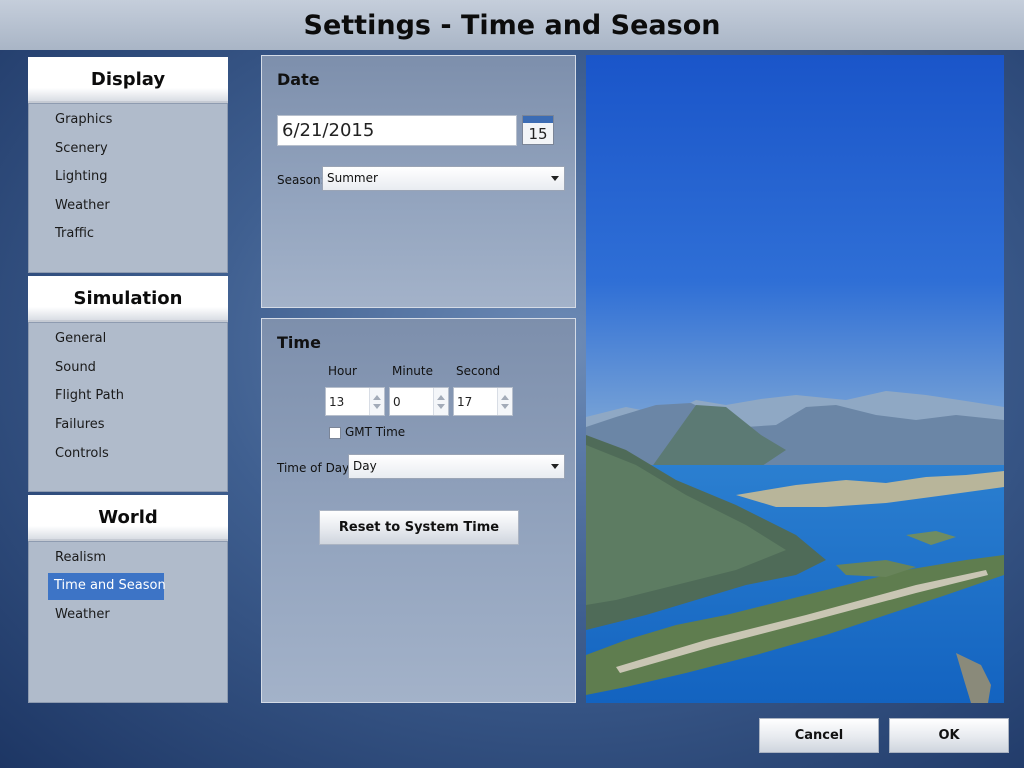 The image size is (1024, 768). What do you see at coordinates (419, 401) in the screenshot?
I see `minute-stepper: 0` at bounding box center [419, 401].